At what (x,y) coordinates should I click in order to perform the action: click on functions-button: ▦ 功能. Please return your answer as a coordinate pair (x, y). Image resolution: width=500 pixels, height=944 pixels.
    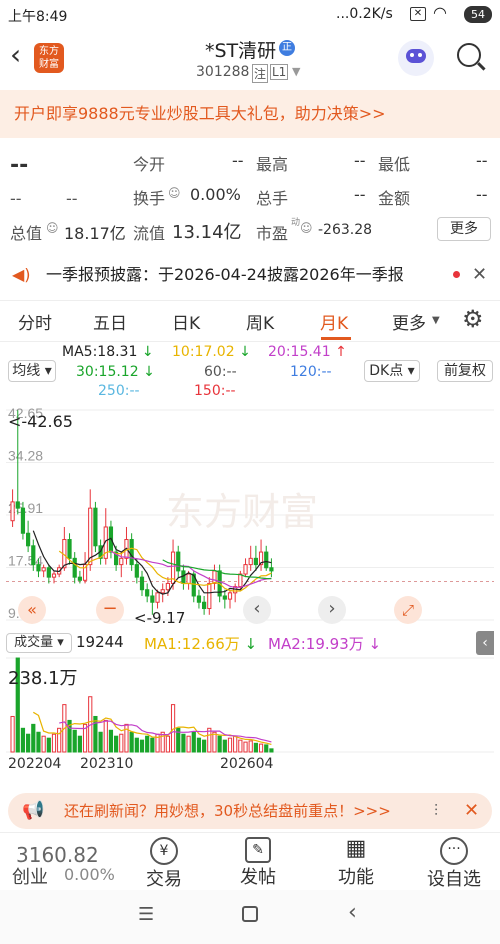
    Looking at the image, I should click on (356, 861).